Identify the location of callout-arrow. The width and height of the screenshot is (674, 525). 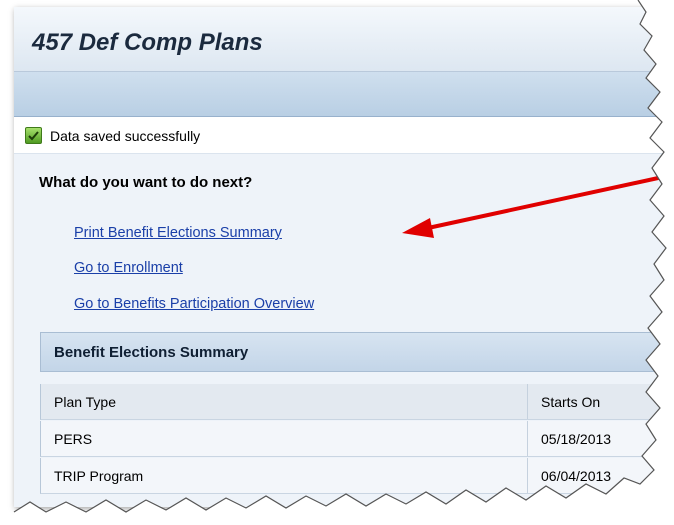
(537, 205).